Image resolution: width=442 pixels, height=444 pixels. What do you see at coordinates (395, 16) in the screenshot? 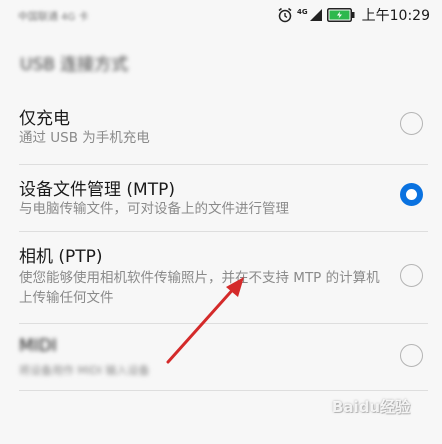
I see `clock-time: 上午10:29` at bounding box center [395, 16].